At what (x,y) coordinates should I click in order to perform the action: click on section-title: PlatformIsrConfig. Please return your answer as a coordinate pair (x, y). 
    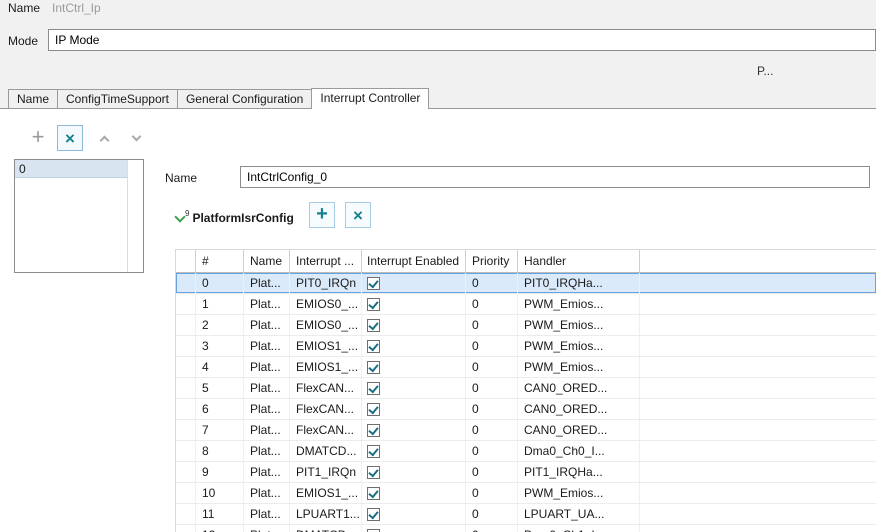
    Looking at the image, I should click on (243, 218).